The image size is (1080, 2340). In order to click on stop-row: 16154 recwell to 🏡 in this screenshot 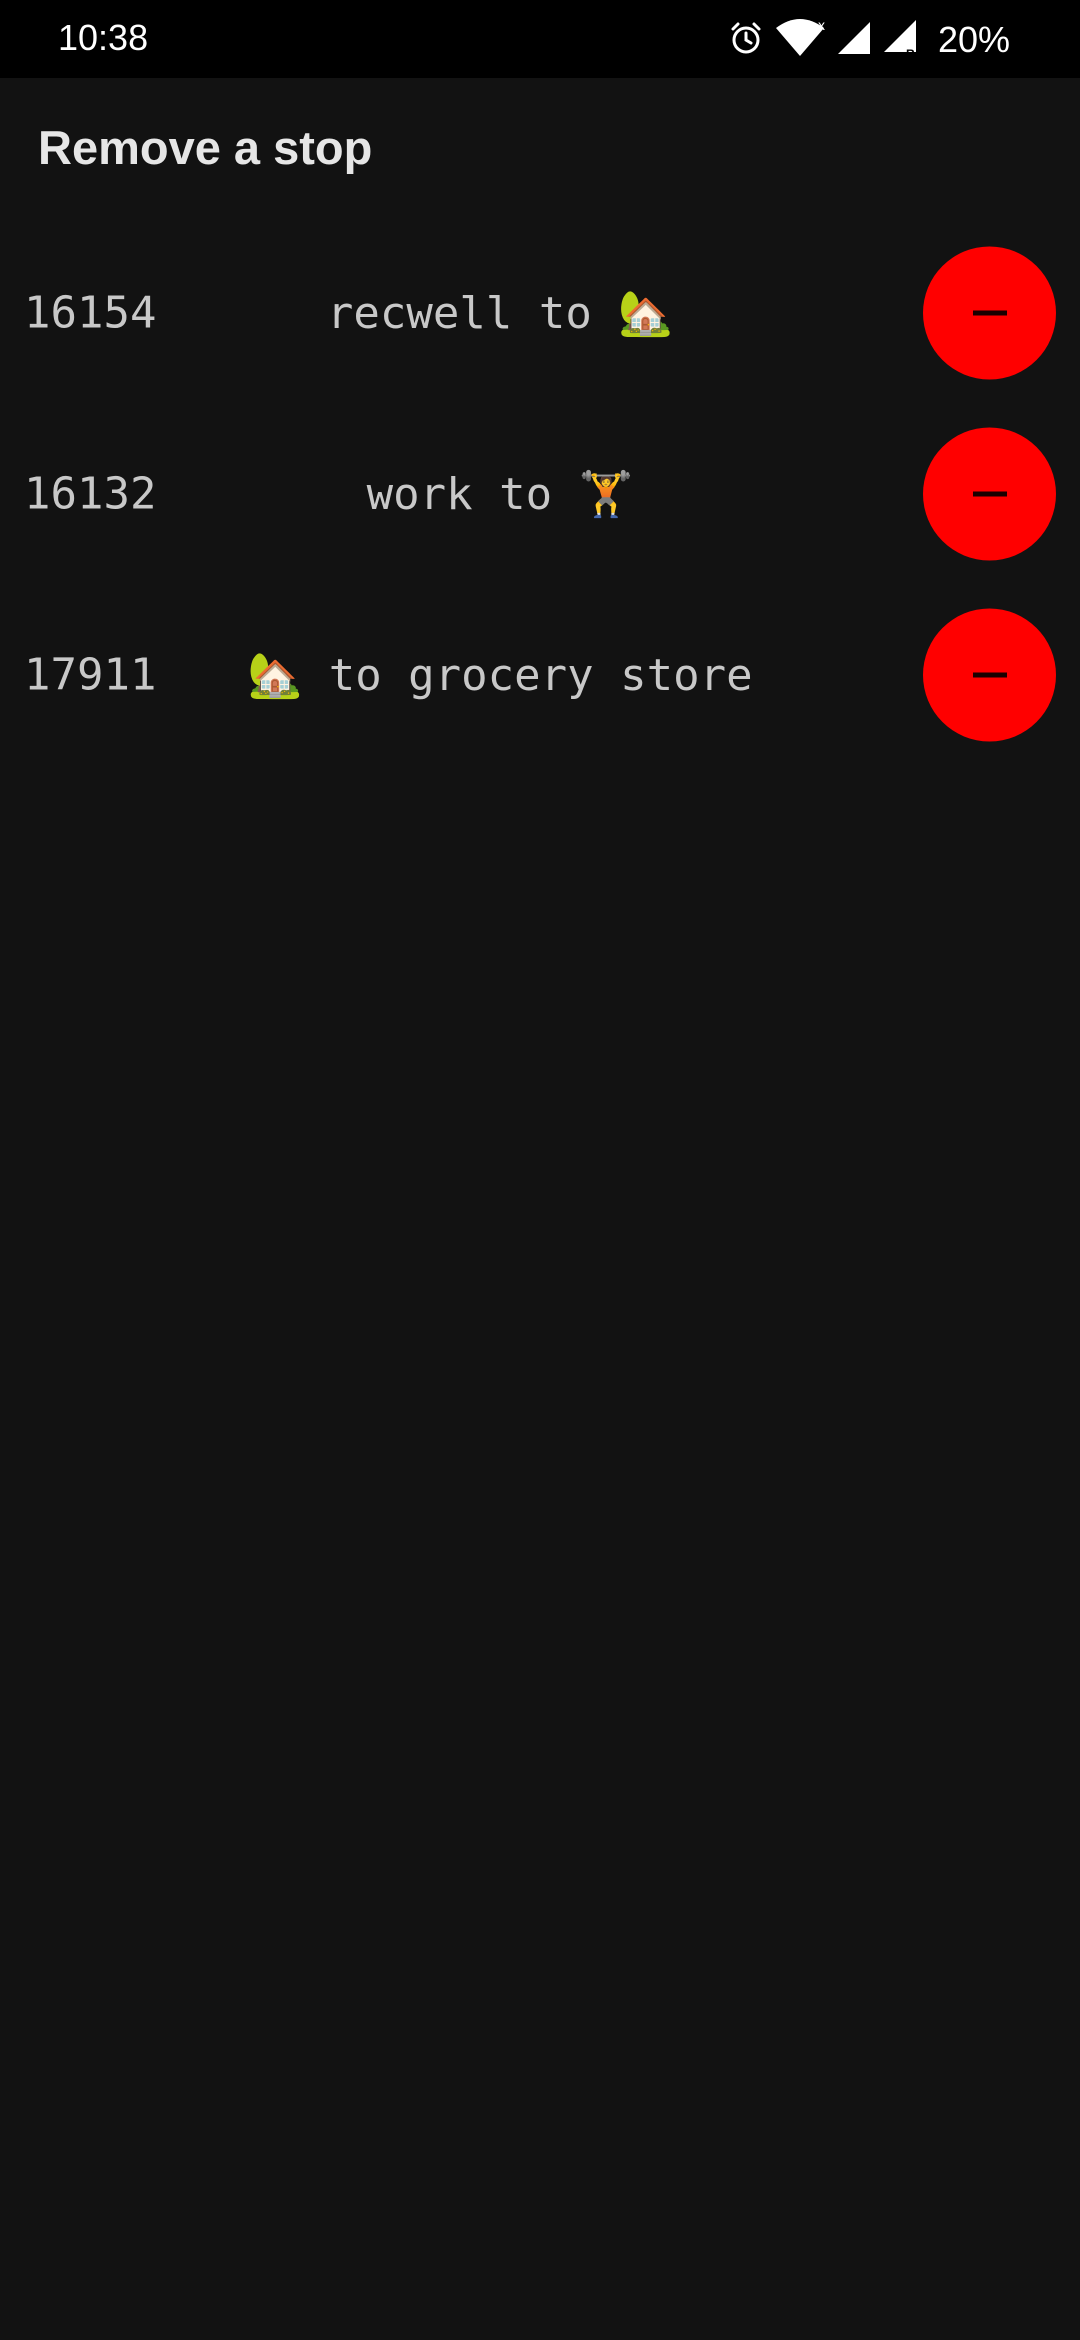, I will do `click(540, 312)`.